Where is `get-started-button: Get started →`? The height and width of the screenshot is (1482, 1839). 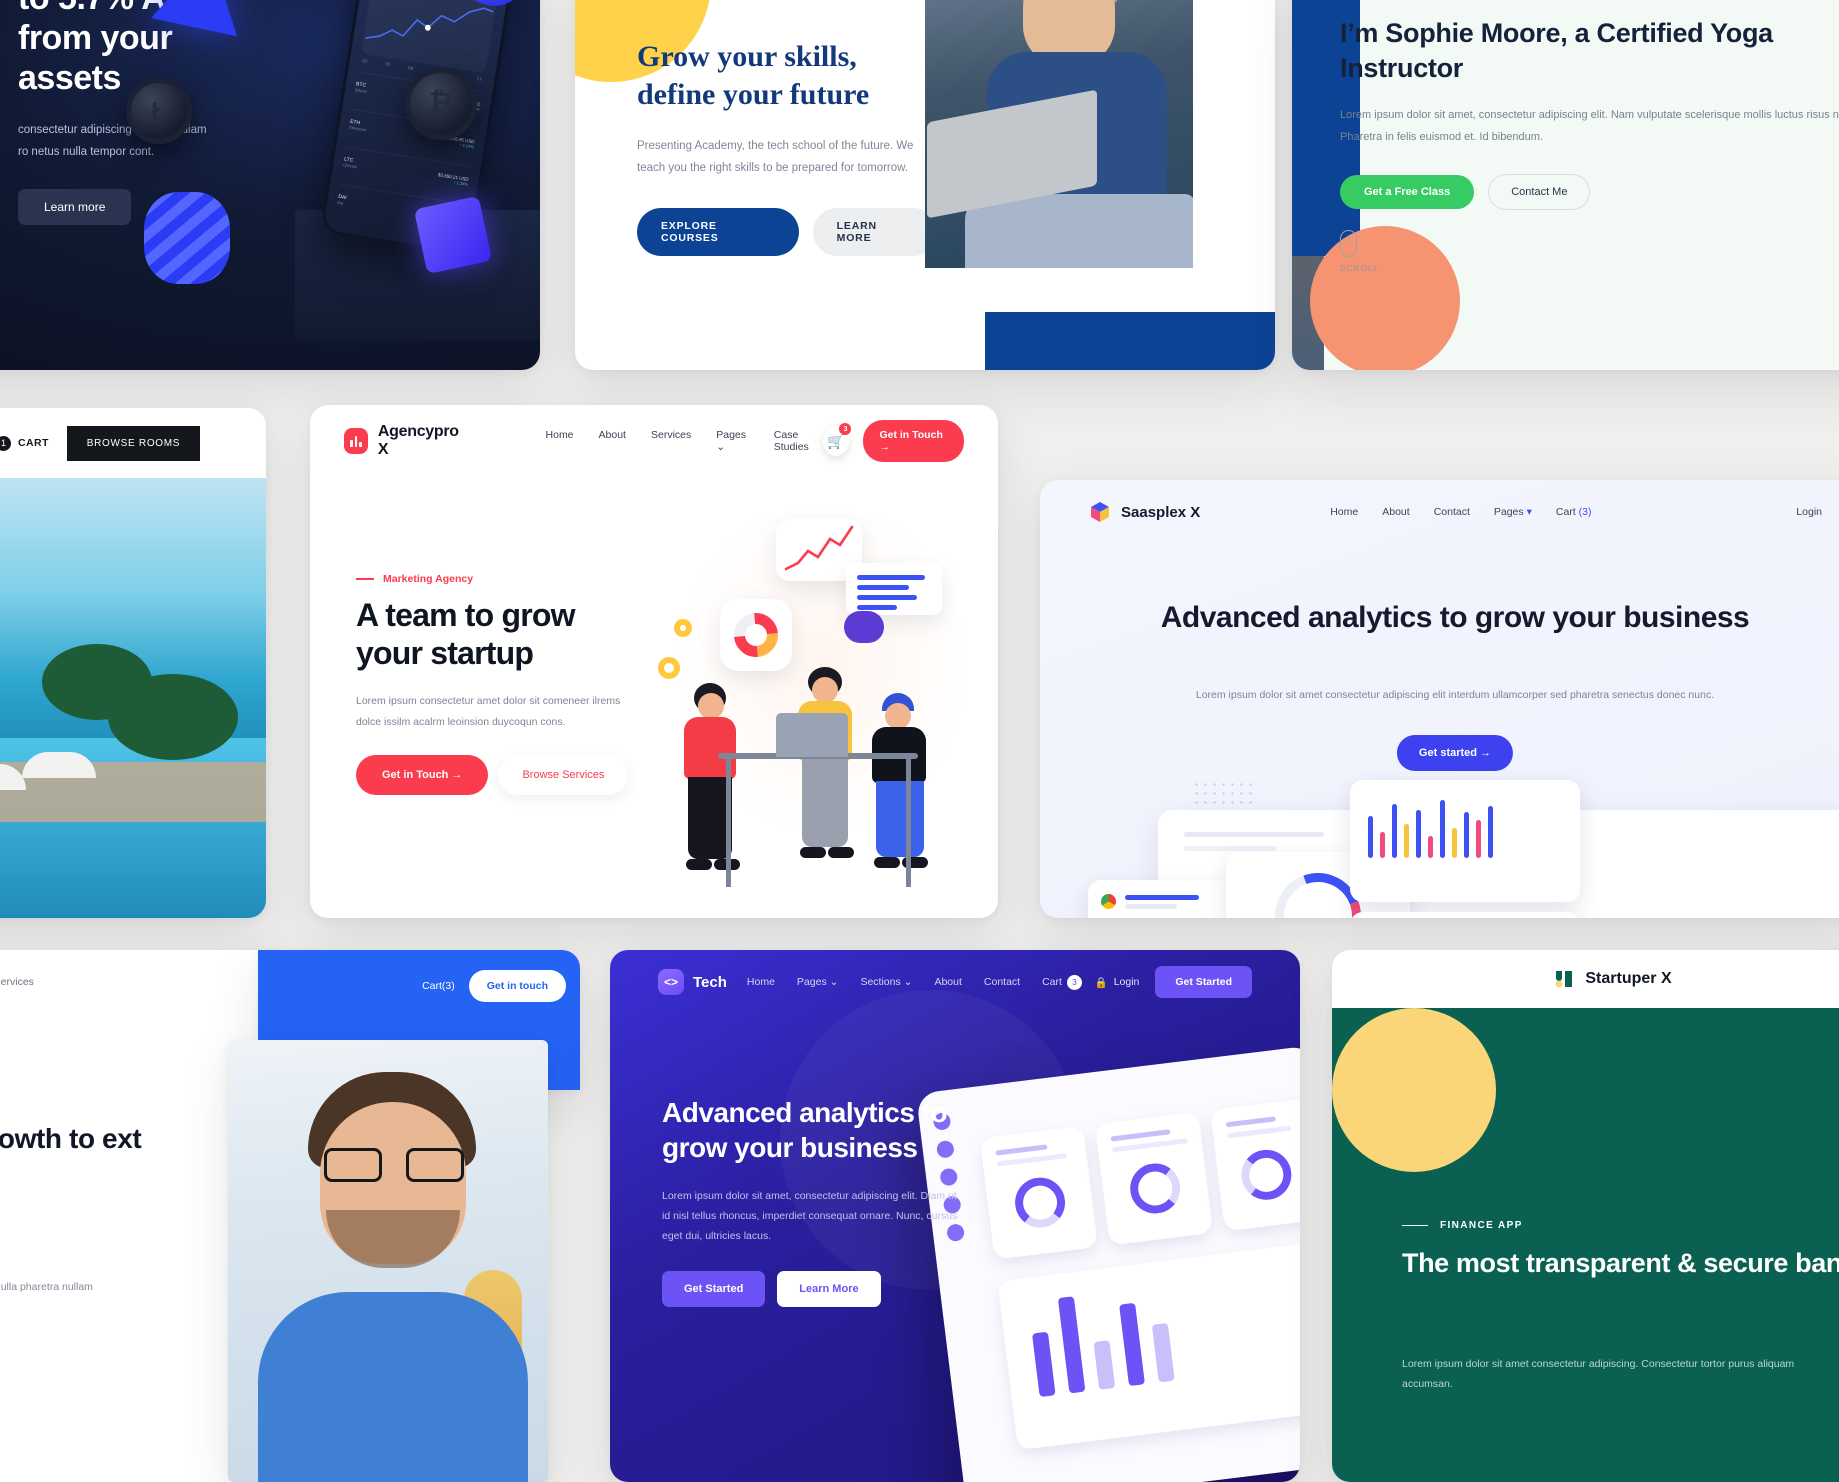
get-started-button: Get started → is located at coordinates (1455, 753).